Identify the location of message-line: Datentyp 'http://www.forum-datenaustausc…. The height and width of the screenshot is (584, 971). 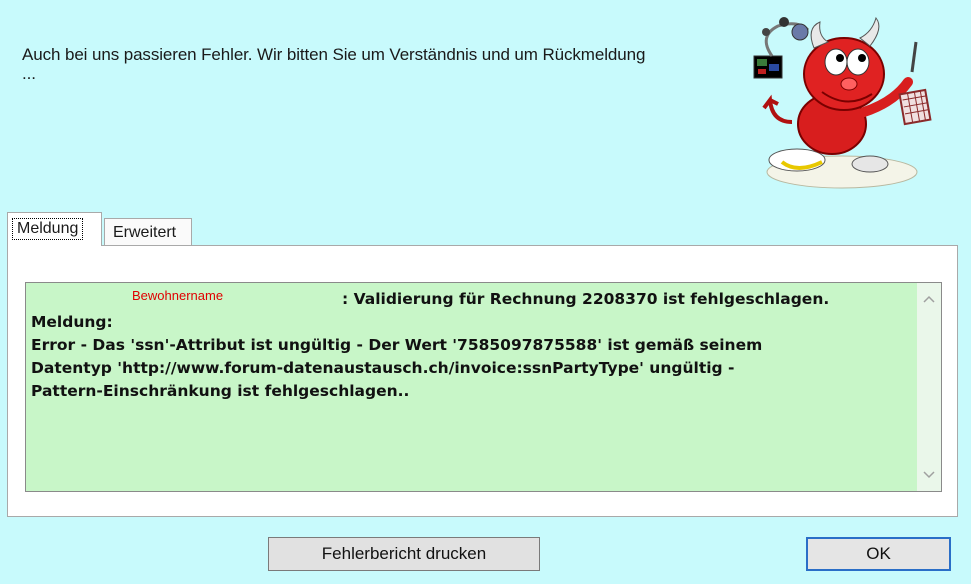
(383, 368).